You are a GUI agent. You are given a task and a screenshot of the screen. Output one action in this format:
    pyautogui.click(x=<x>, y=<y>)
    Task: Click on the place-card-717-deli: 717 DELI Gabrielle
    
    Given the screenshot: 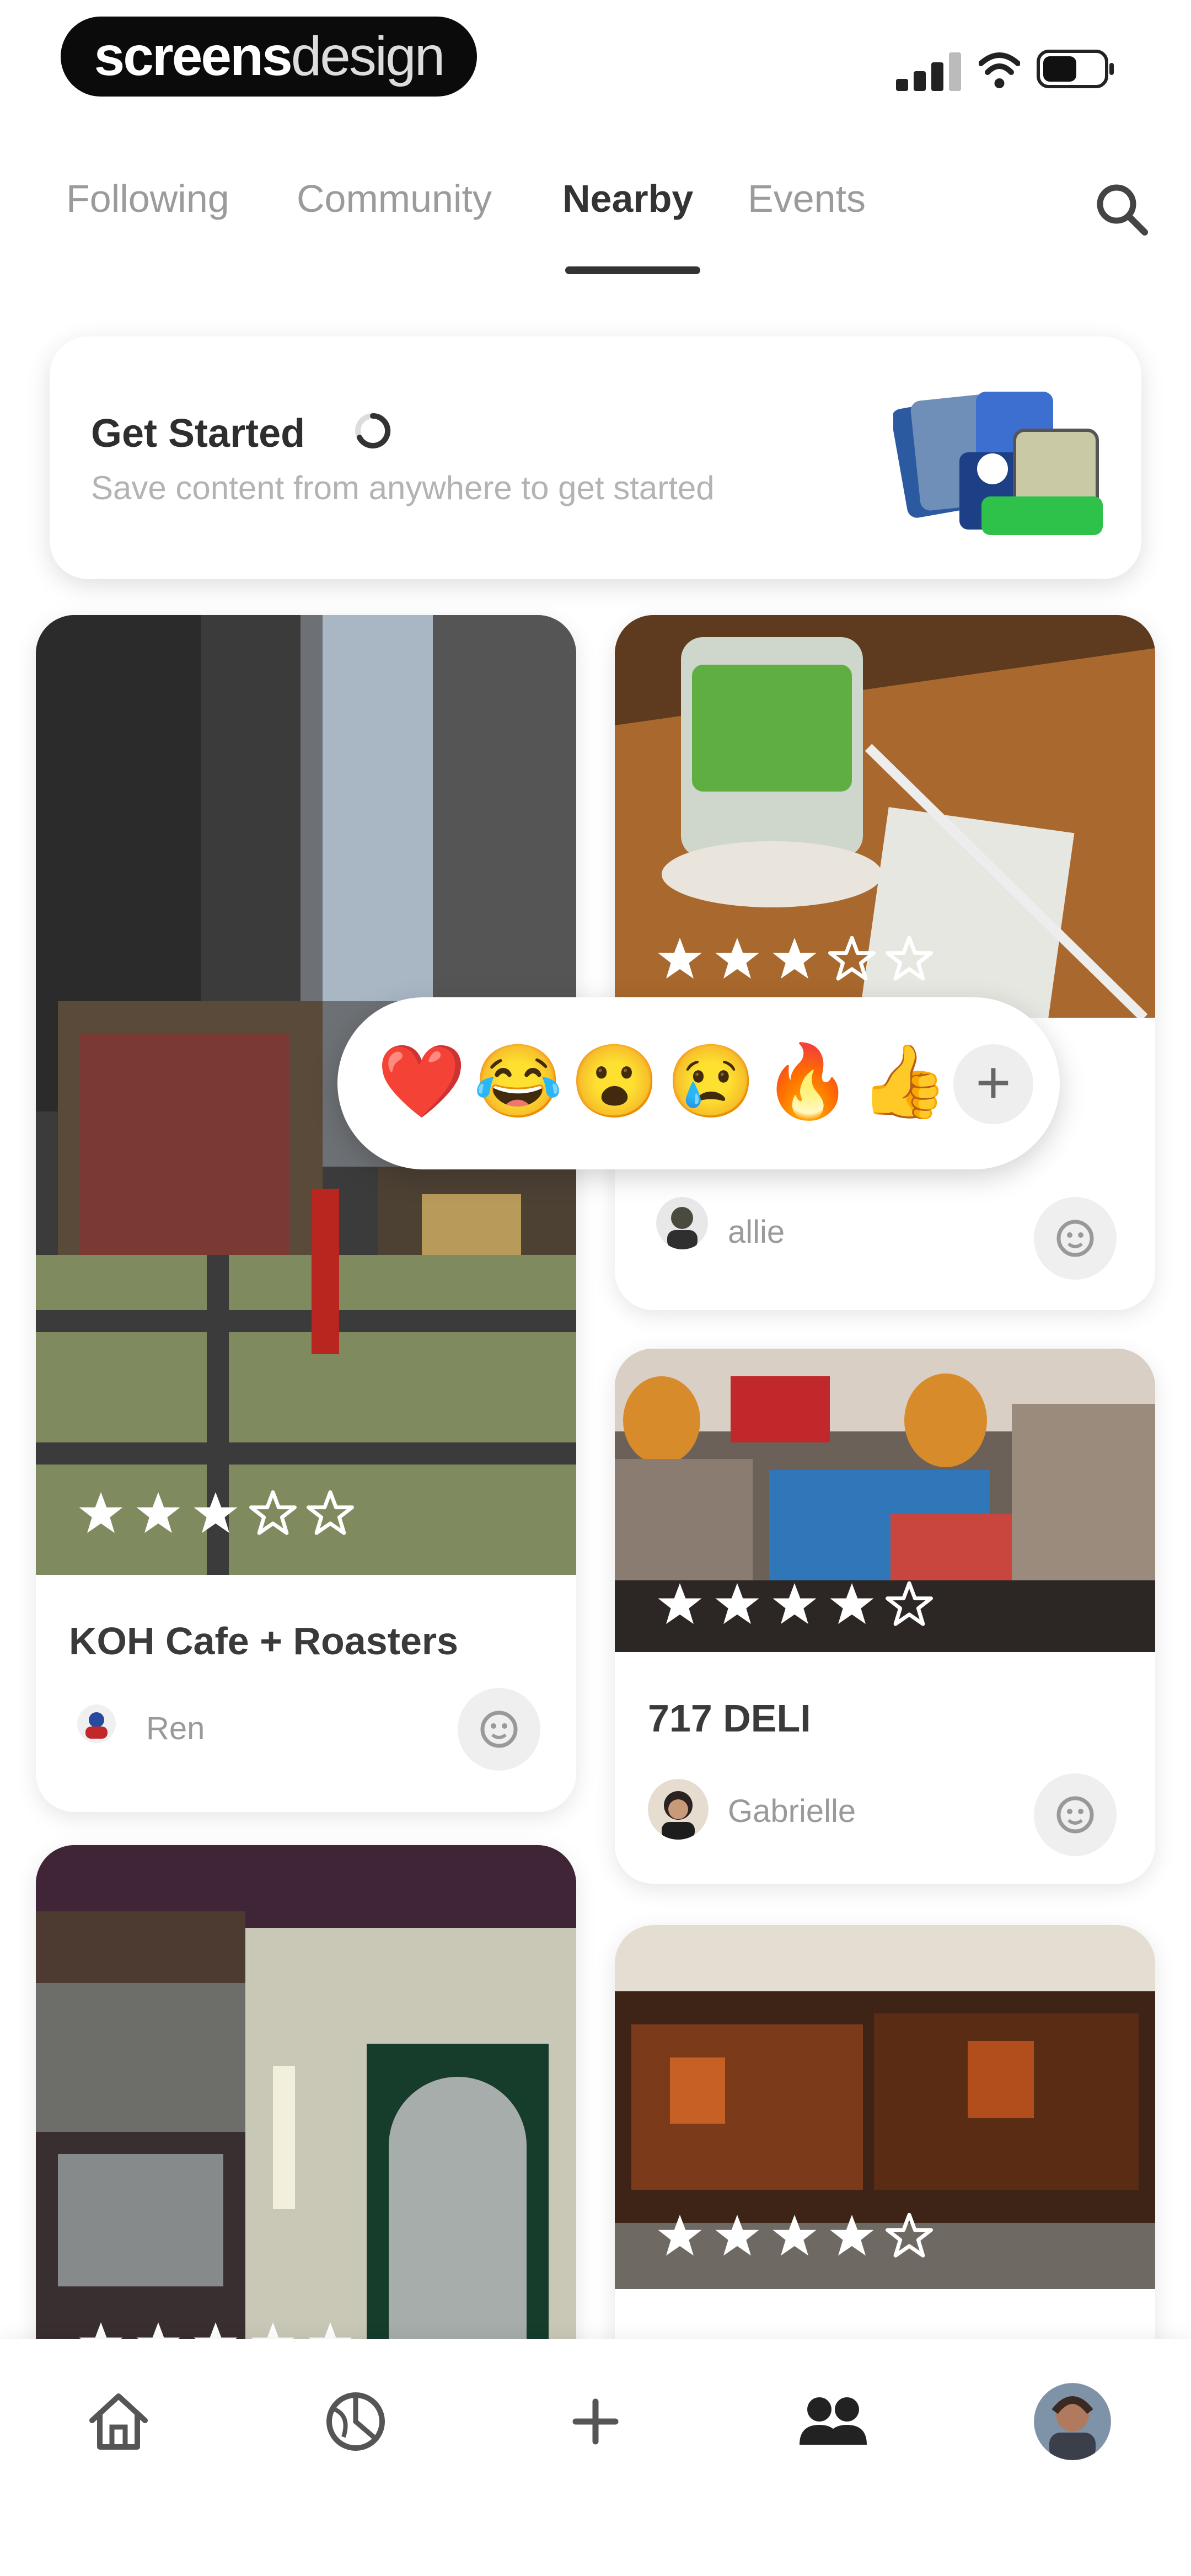 What is the action you would take?
    pyautogui.click(x=885, y=1616)
    